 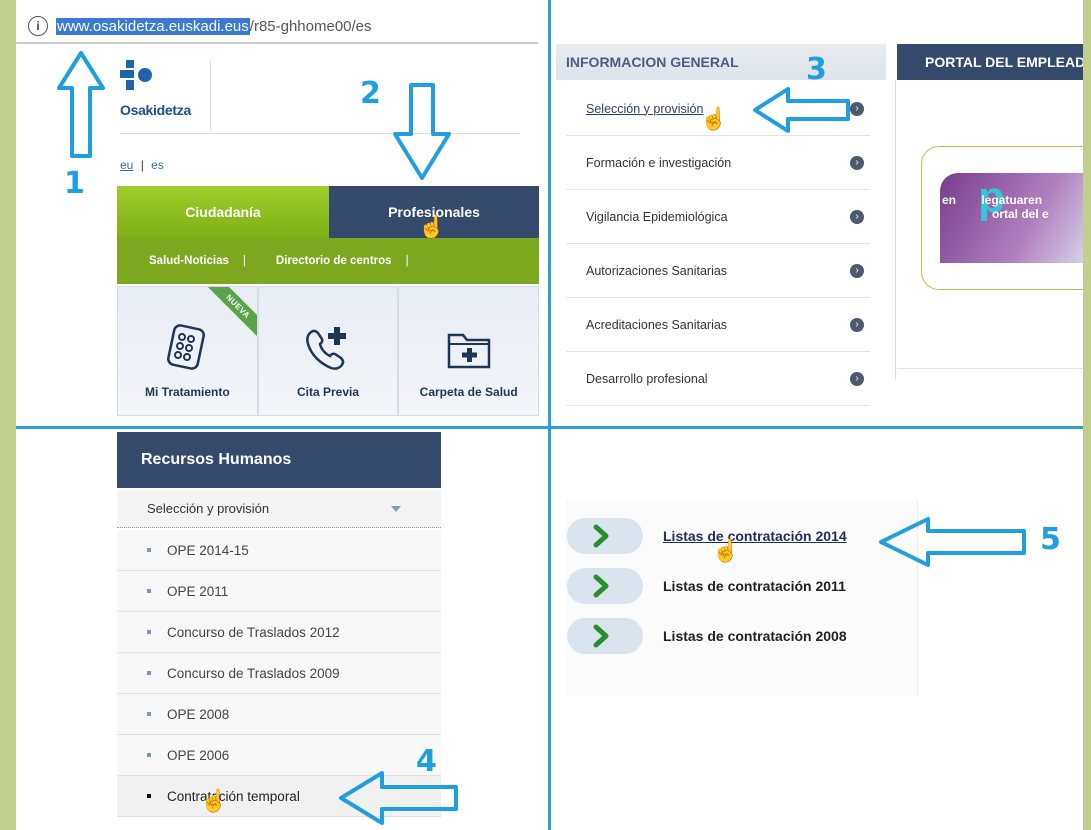 I want to click on portal-bottom-rule, so click(x=990, y=368).